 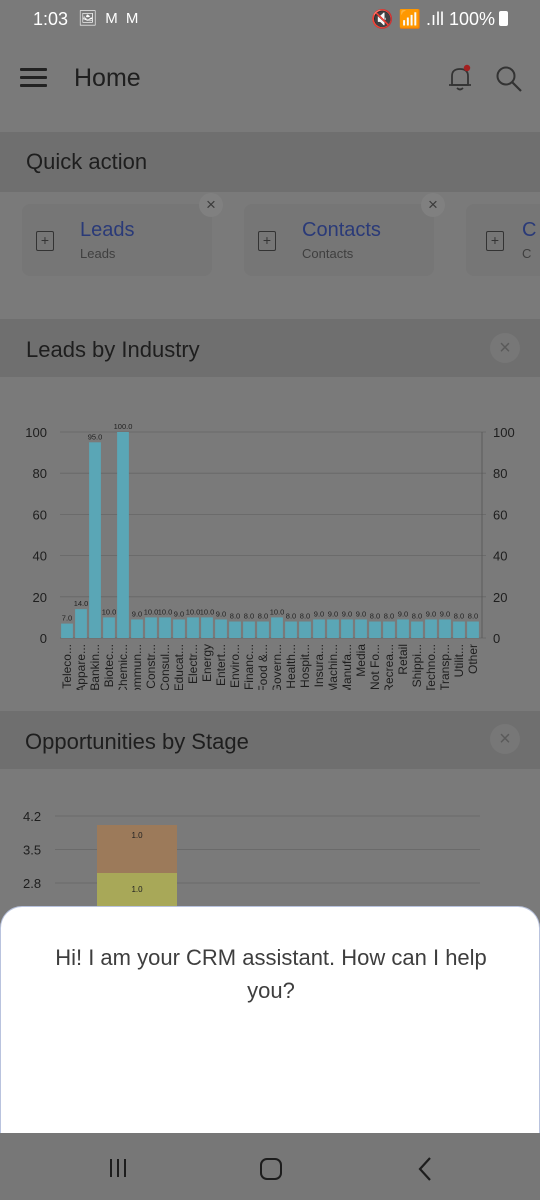 I want to click on status-right: 🔇 📶 .ıll 100%, so click(x=439, y=19).